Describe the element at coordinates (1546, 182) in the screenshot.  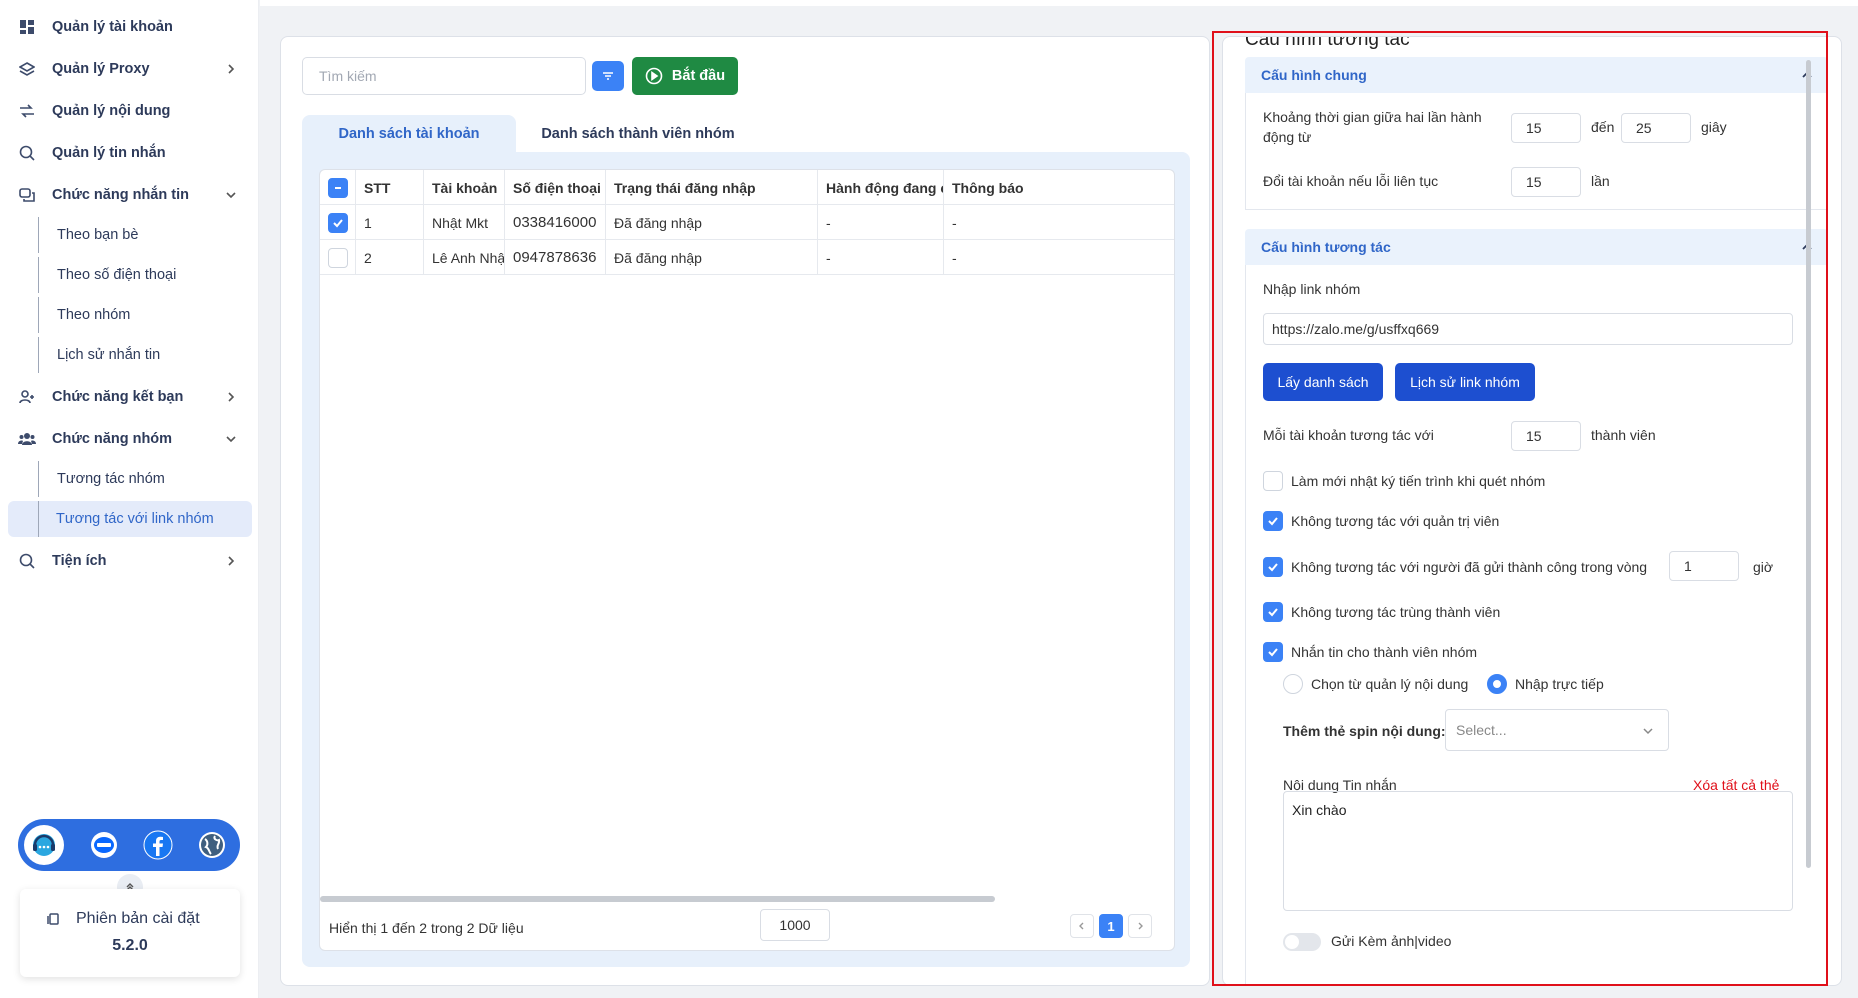
I see `switch-account-input: 15` at that location.